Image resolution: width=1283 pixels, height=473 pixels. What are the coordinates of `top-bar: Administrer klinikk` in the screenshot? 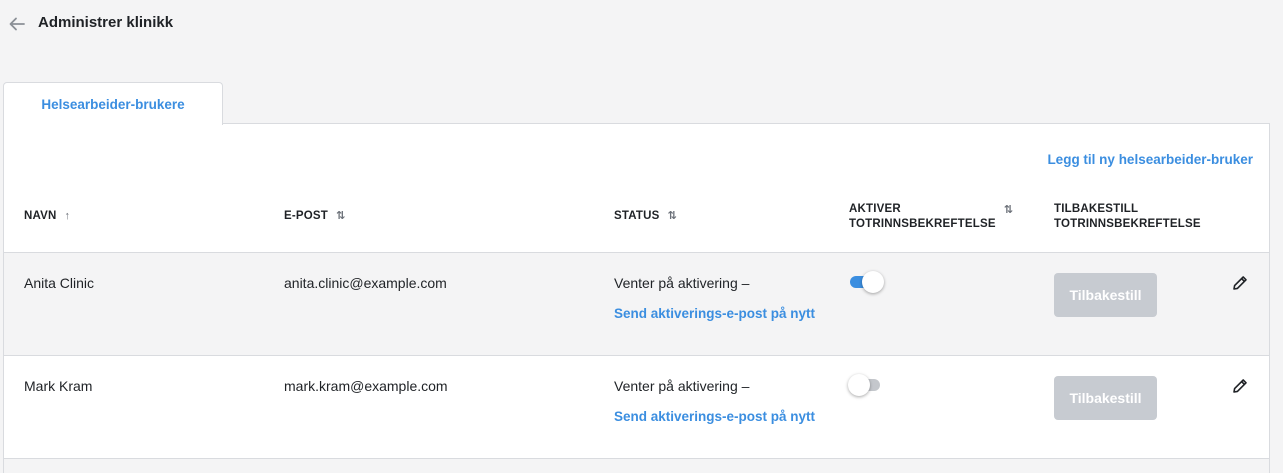 It's located at (641, 23).